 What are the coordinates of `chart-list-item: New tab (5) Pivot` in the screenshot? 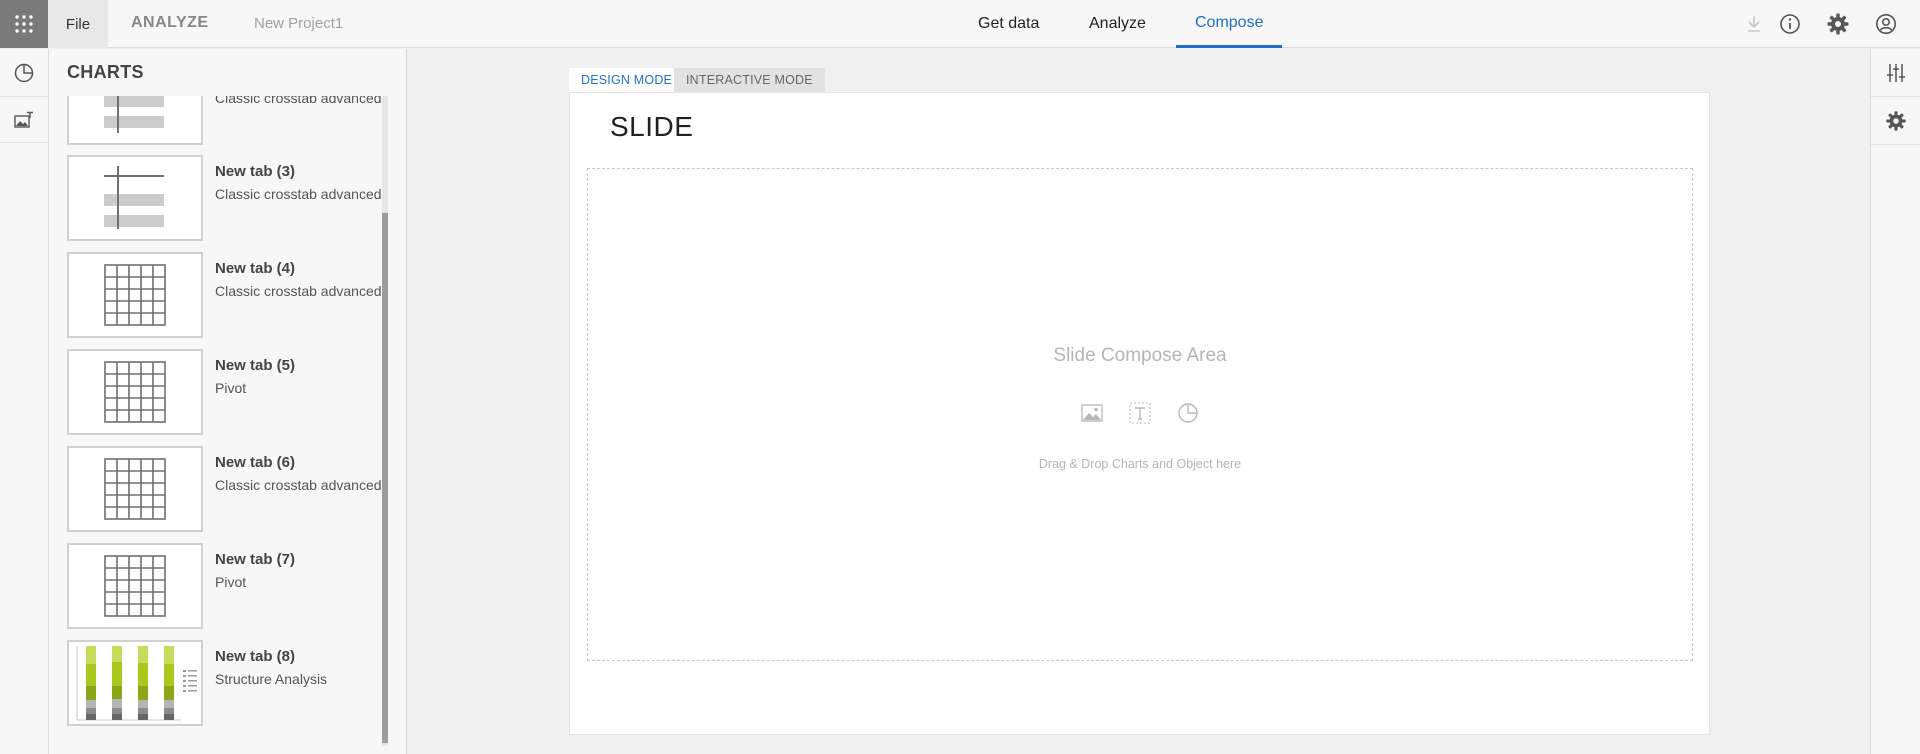 It's located at (227, 392).